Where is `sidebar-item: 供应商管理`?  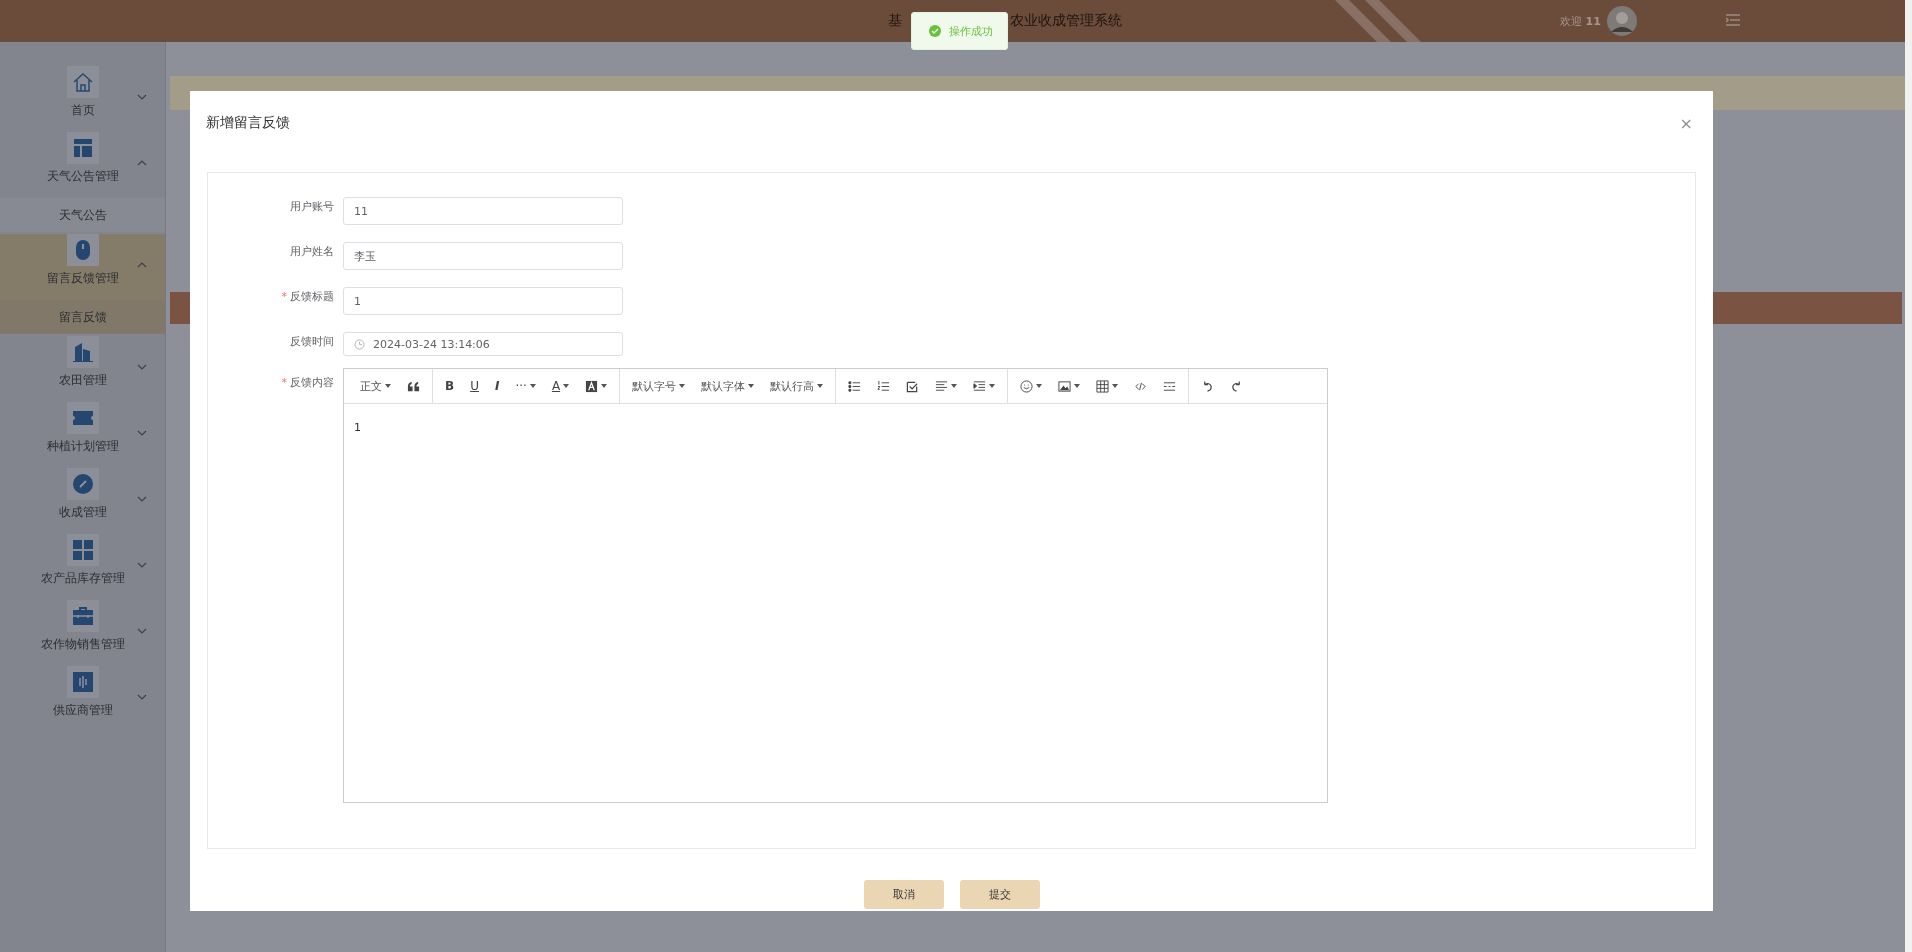 sidebar-item: 供应商管理 is located at coordinates (82, 699).